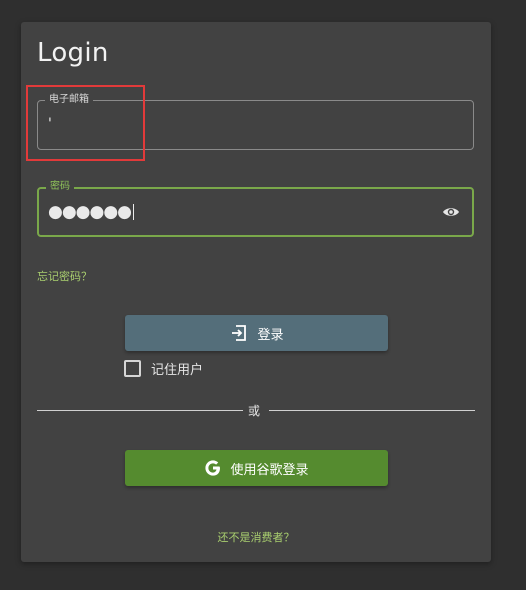 This screenshot has width=526, height=590. What do you see at coordinates (270, 335) in the screenshot?
I see `login-button-label: 登录` at bounding box center [270, 335].